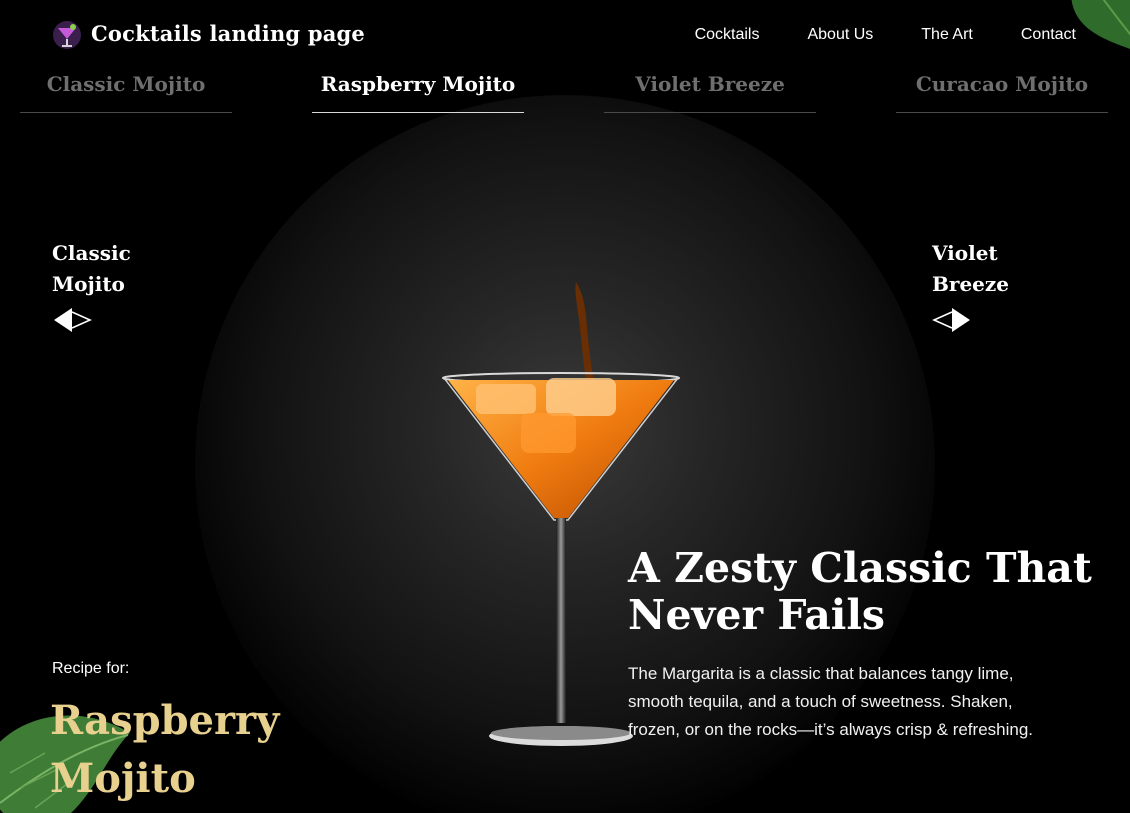 The width and height of the screenshot is (1130, 813). Describe the element at coordinates (710, 90) in the screenshot. I see `tab-violet-breeze: Violet Breeze` at that location.